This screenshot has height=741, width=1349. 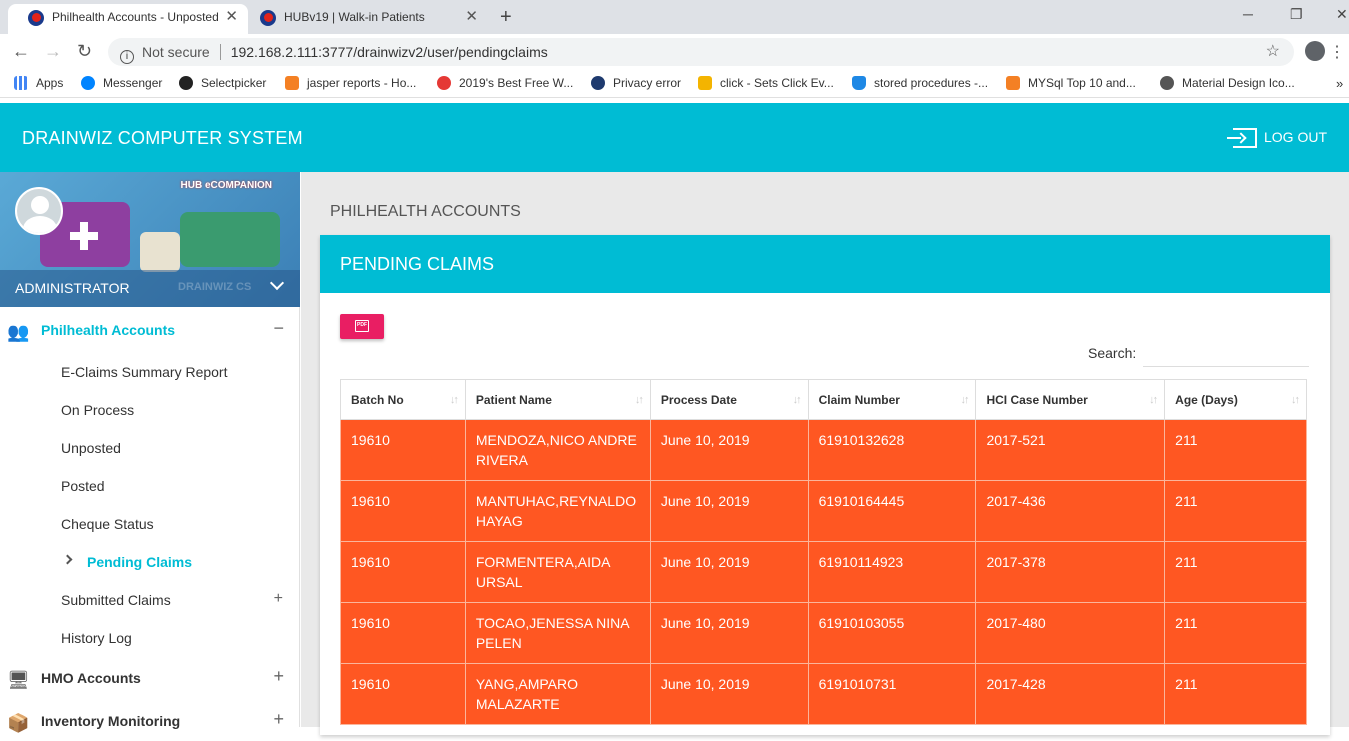 What do you see at coordinates (1295, 137) in the screenshot?
I see `logout-button: LOG OUT` at bounding box center [1295, 137].